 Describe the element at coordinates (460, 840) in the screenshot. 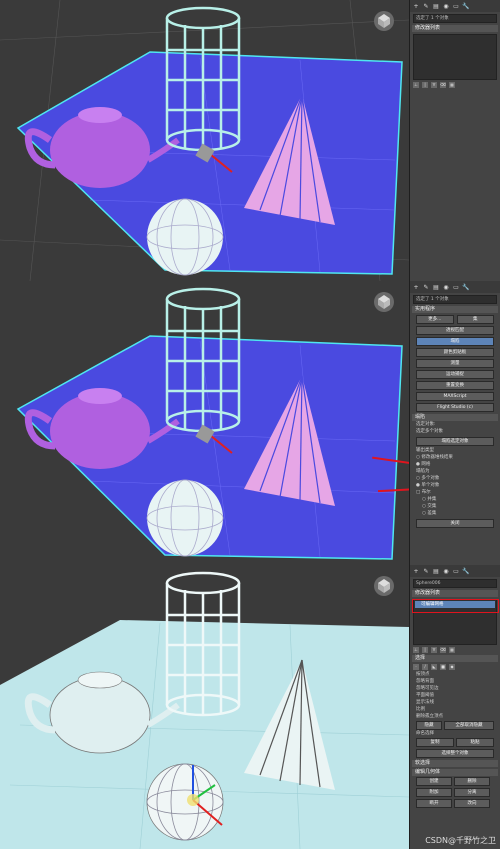

I see `watermark: CSDN@千野竹之卫` at that location.